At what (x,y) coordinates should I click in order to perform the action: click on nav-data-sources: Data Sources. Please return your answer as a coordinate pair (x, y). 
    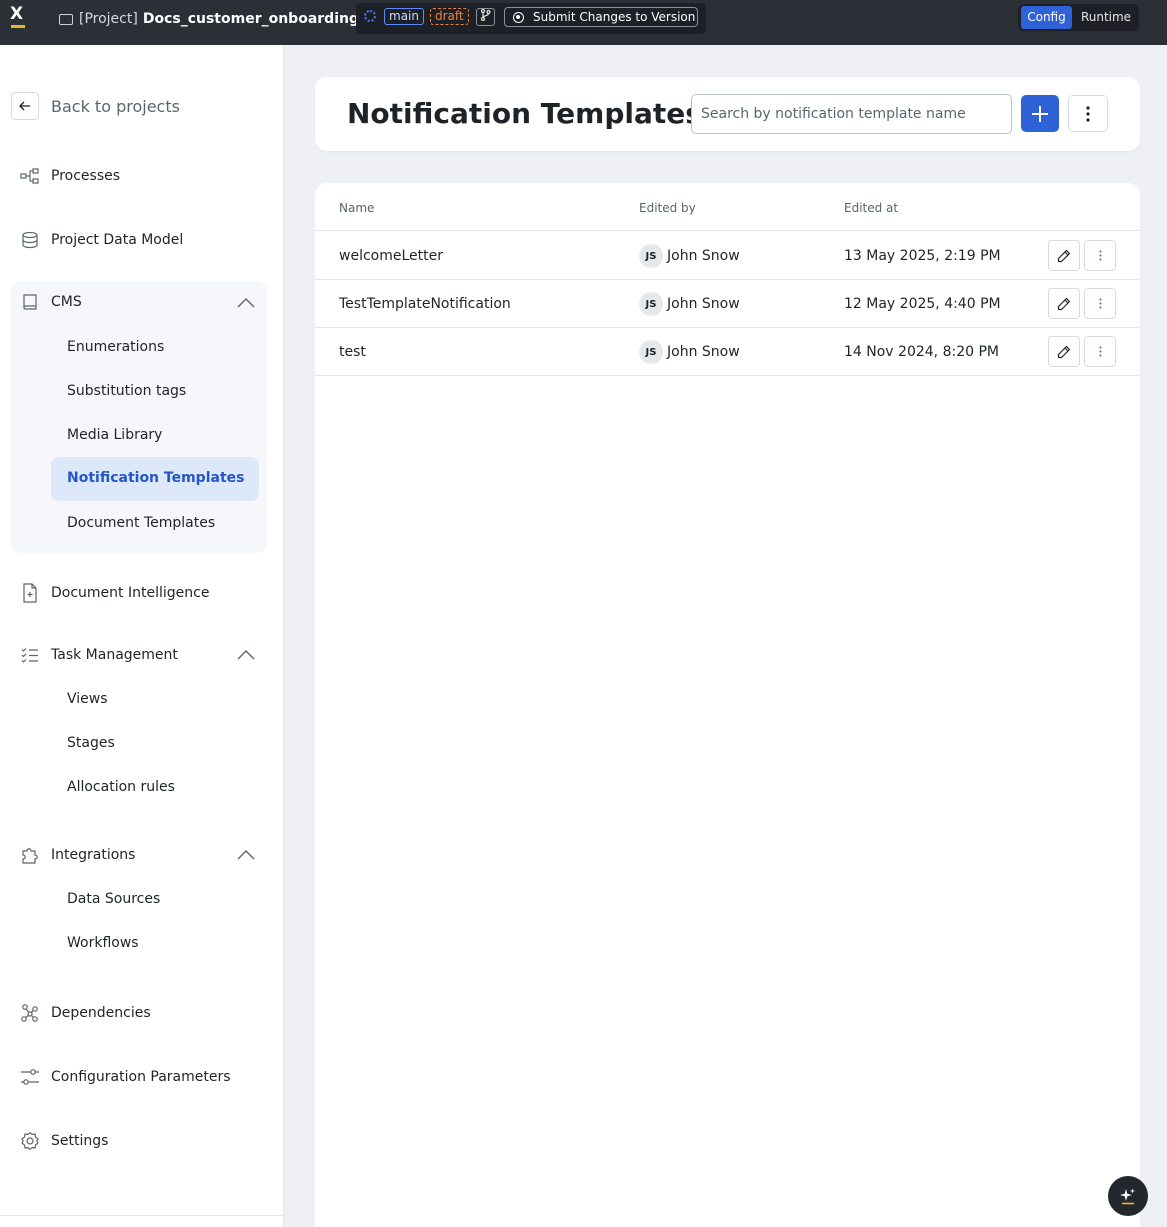
    Looking at the image, I should click on (113, 899).